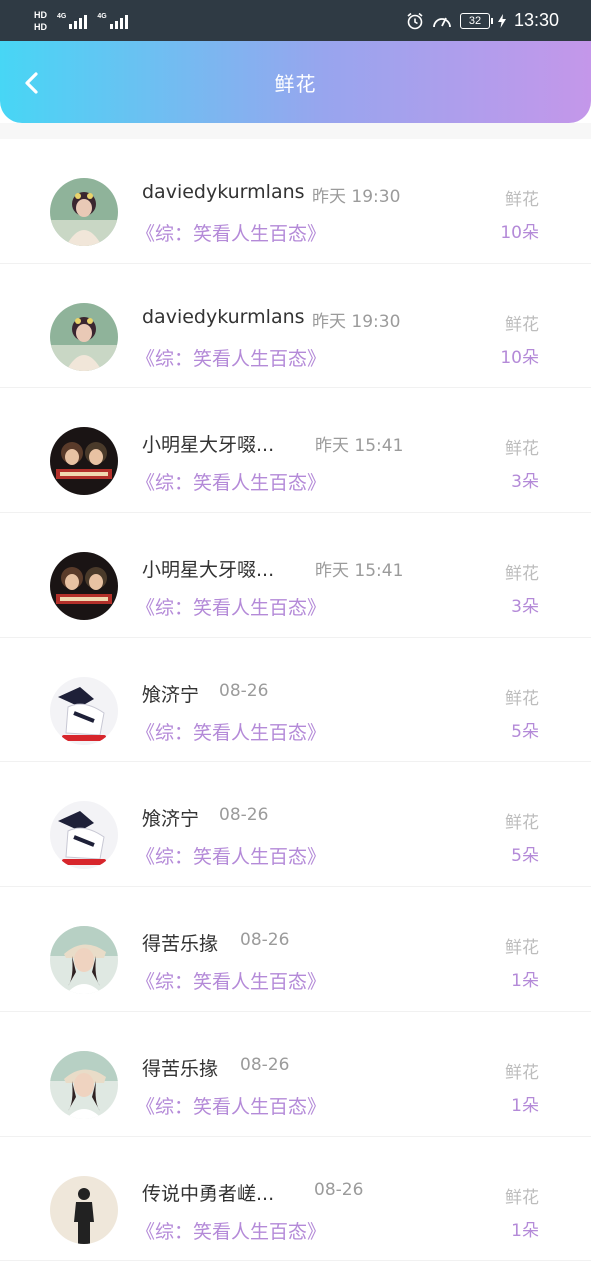 This screenshot has width=591, height=1280. I want to click on signal-strength-icon: 4G, so click(72, 20).